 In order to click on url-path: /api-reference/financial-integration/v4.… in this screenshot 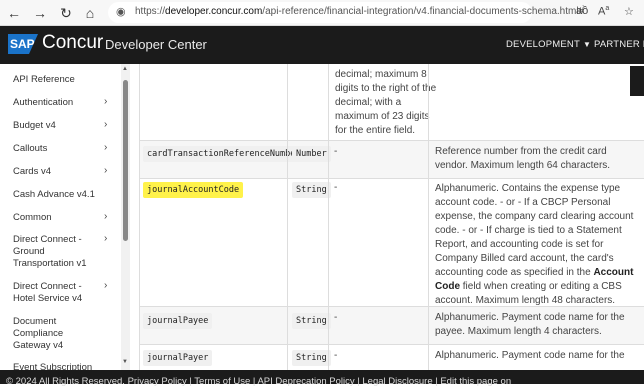, I will do `click(423, 11)`.